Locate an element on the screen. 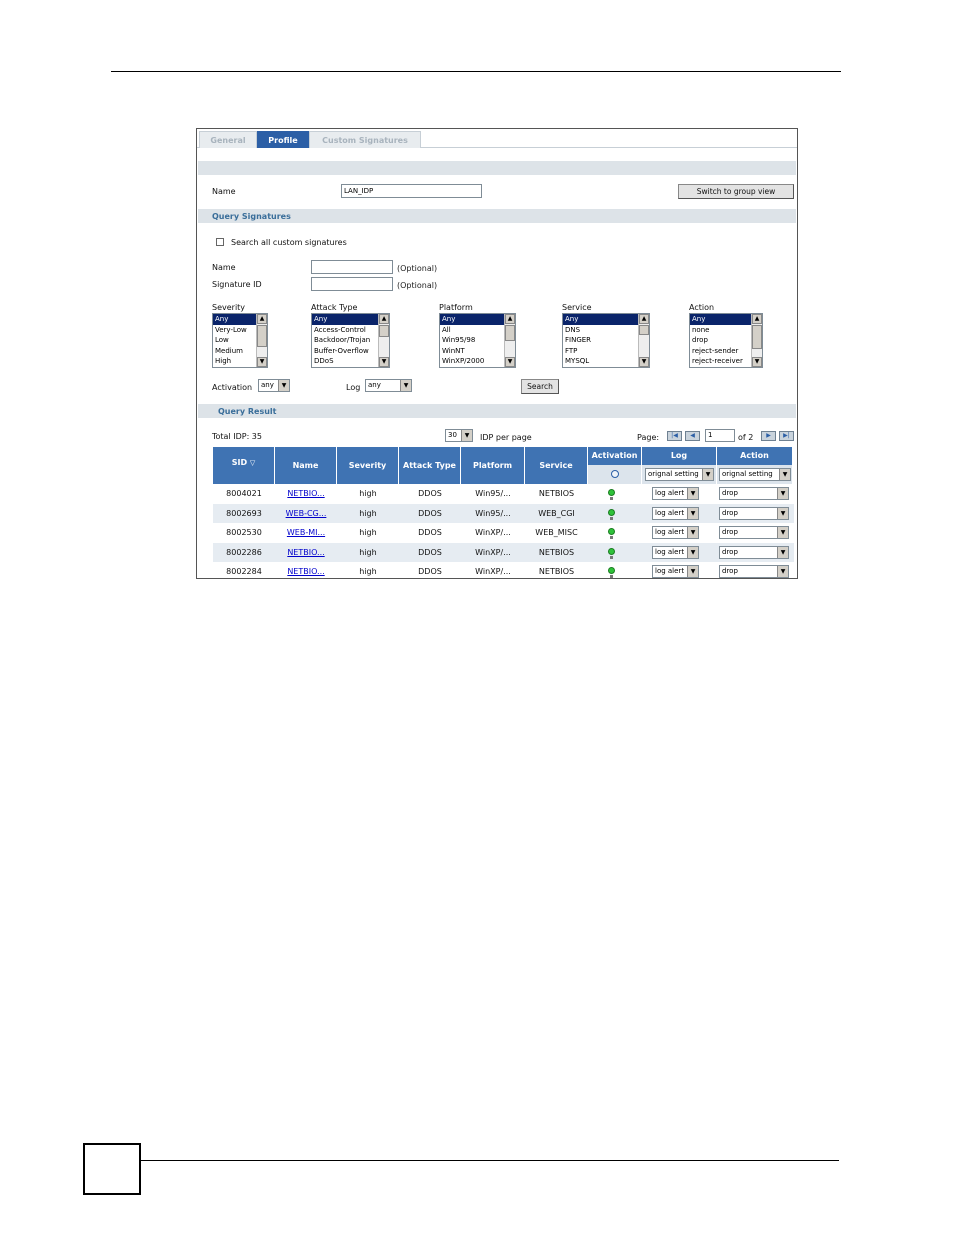 The height and width of the screenshot is (1235, 954). activation-select: any ▼ is located at coordinates (274, 385).